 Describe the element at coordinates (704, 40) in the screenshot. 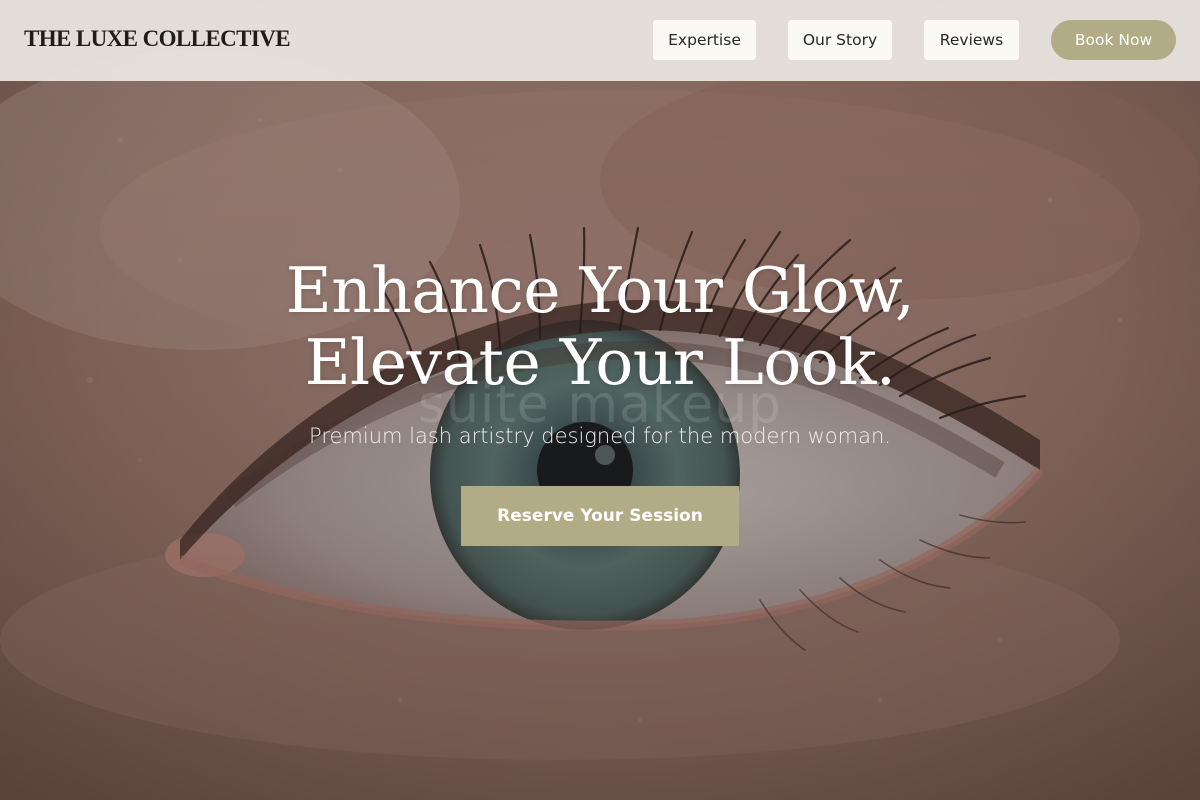

I see `nav-item-expertise: Expertise` at that location.